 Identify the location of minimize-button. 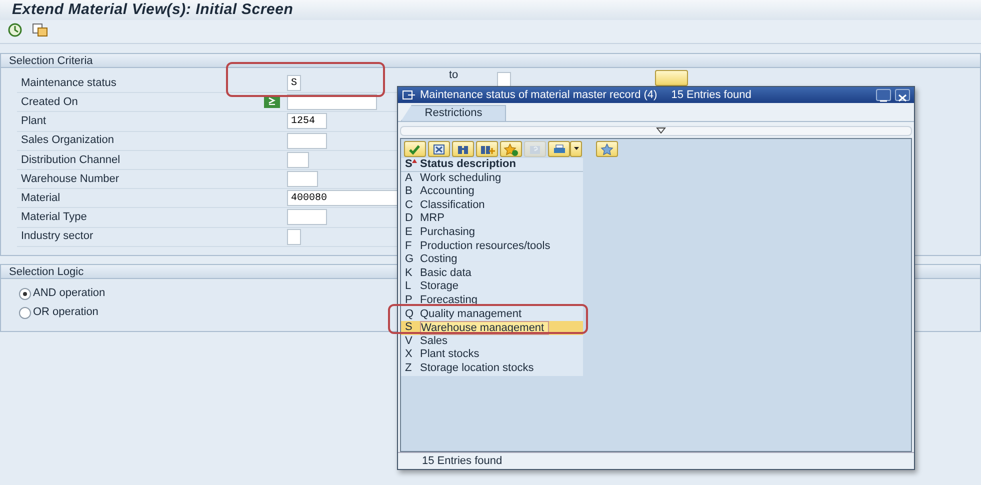
(883, 95).